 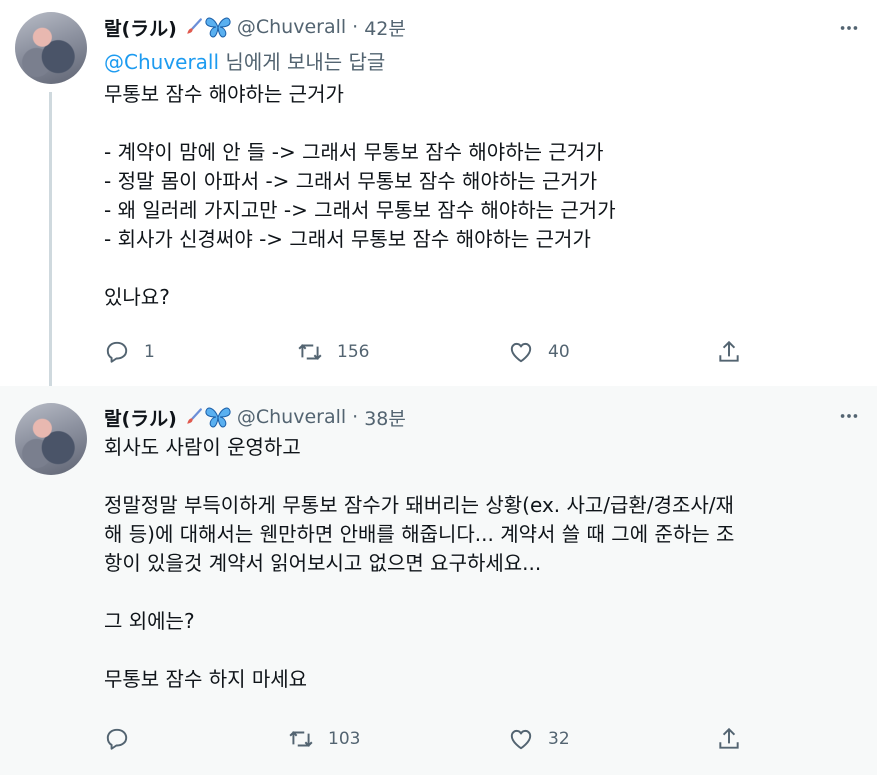 I want to click on action-bar: 103 32, so click(x=429, y=739).